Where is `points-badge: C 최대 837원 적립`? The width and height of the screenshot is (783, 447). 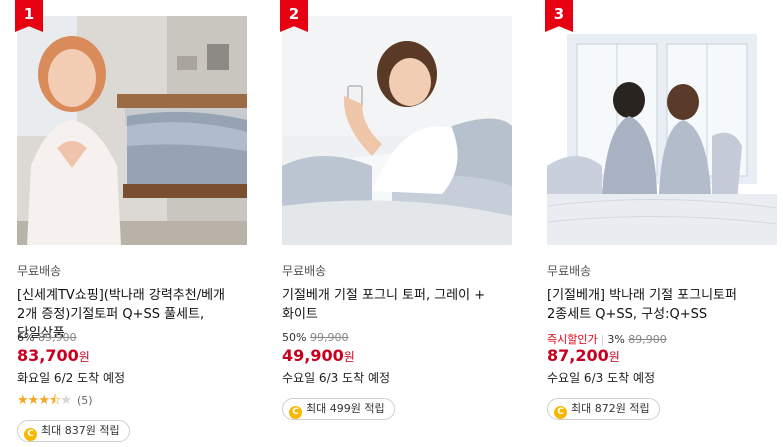
points-badge: C 최대 837원 적립 is located at coordinates (73, 431).